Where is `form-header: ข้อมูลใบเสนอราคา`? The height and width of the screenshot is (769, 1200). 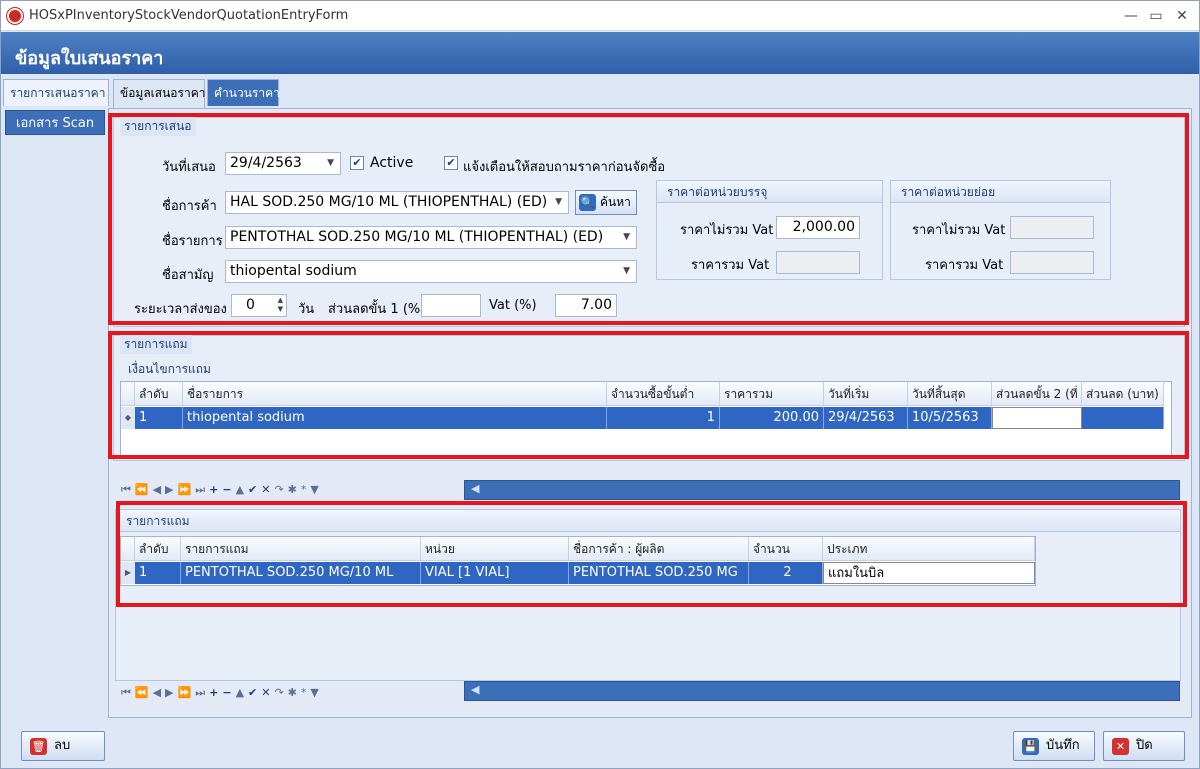 form-header: ข้อมูลใบเสนอราคา is located at coordinates (600, 53).